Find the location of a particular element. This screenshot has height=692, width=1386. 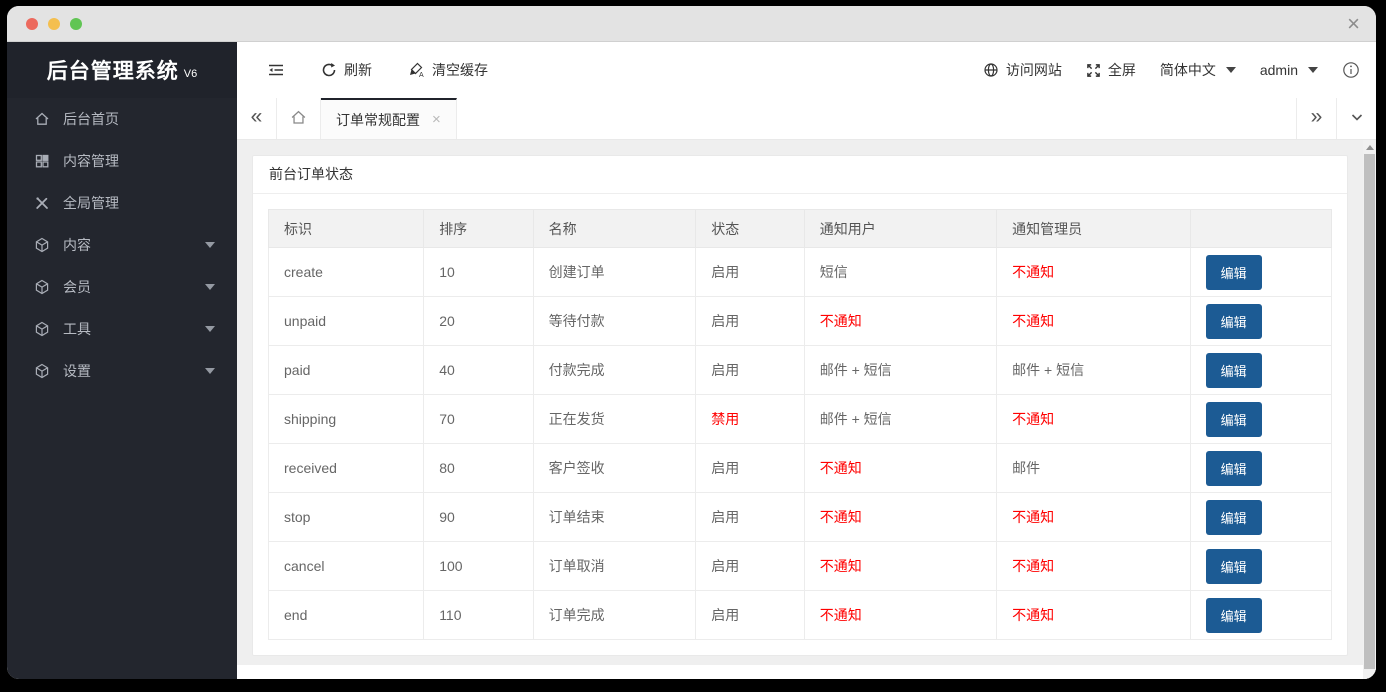

sidebar-item-global-mgmt: 全局管理 is located at coordinates (122, 203).